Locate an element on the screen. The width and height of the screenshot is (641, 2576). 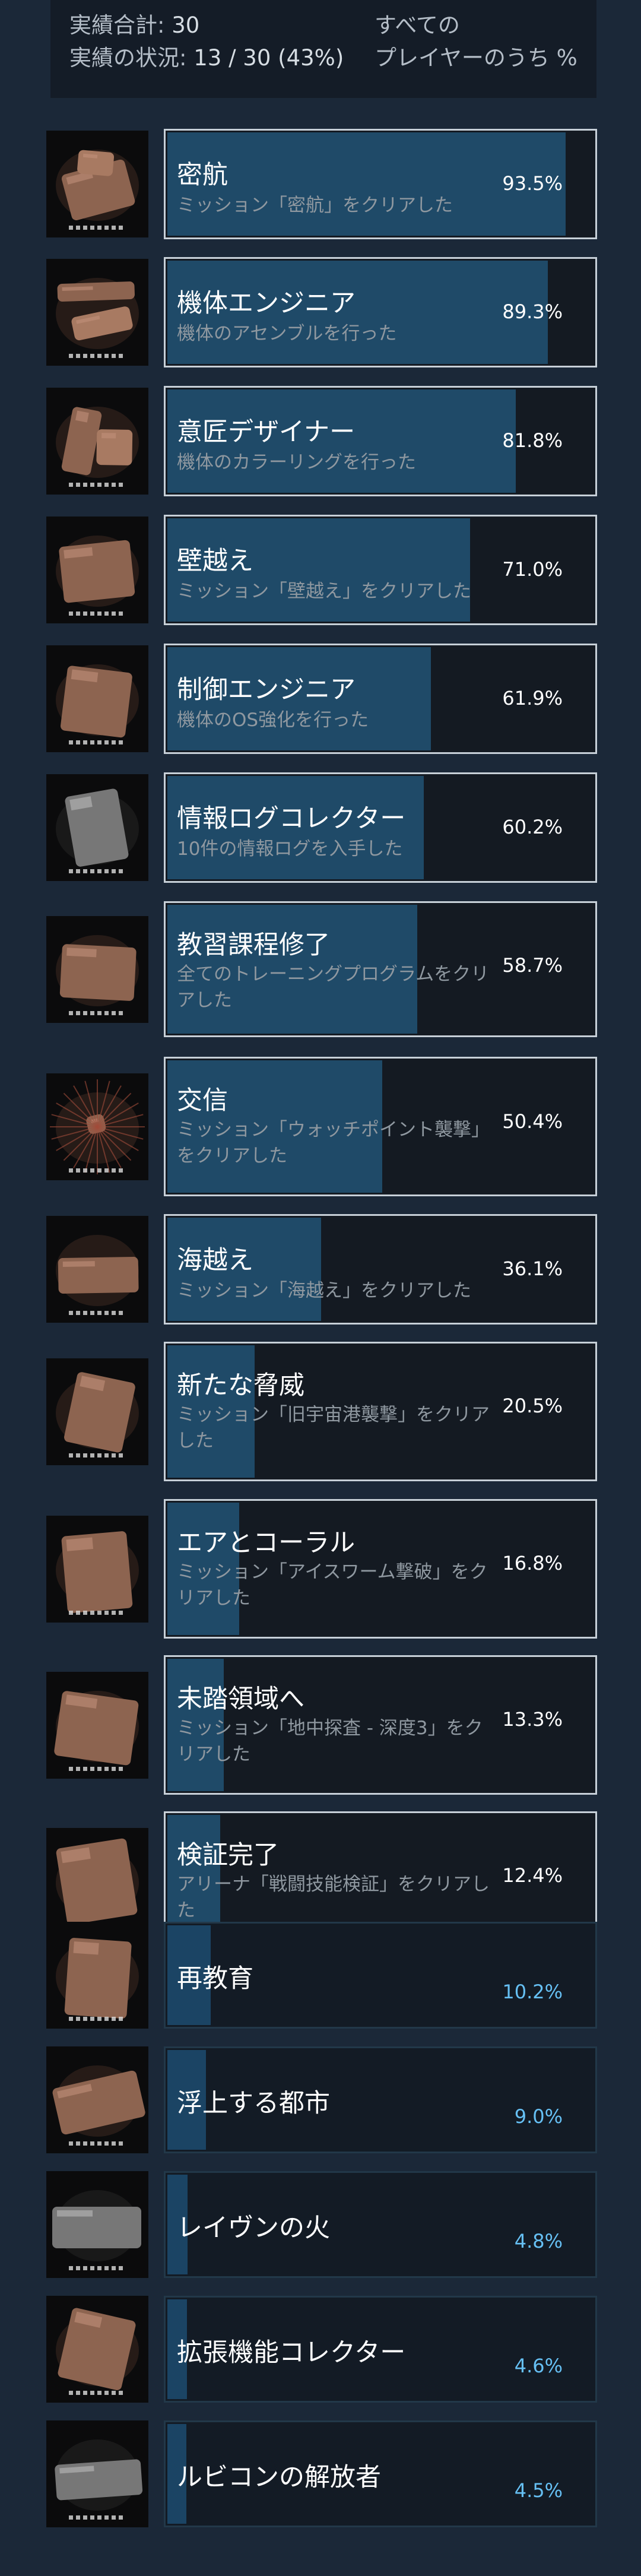
achievement-row: 制御エンジニア 機体のOS強化を行った 61.9% is located at coordinates (320, 699).